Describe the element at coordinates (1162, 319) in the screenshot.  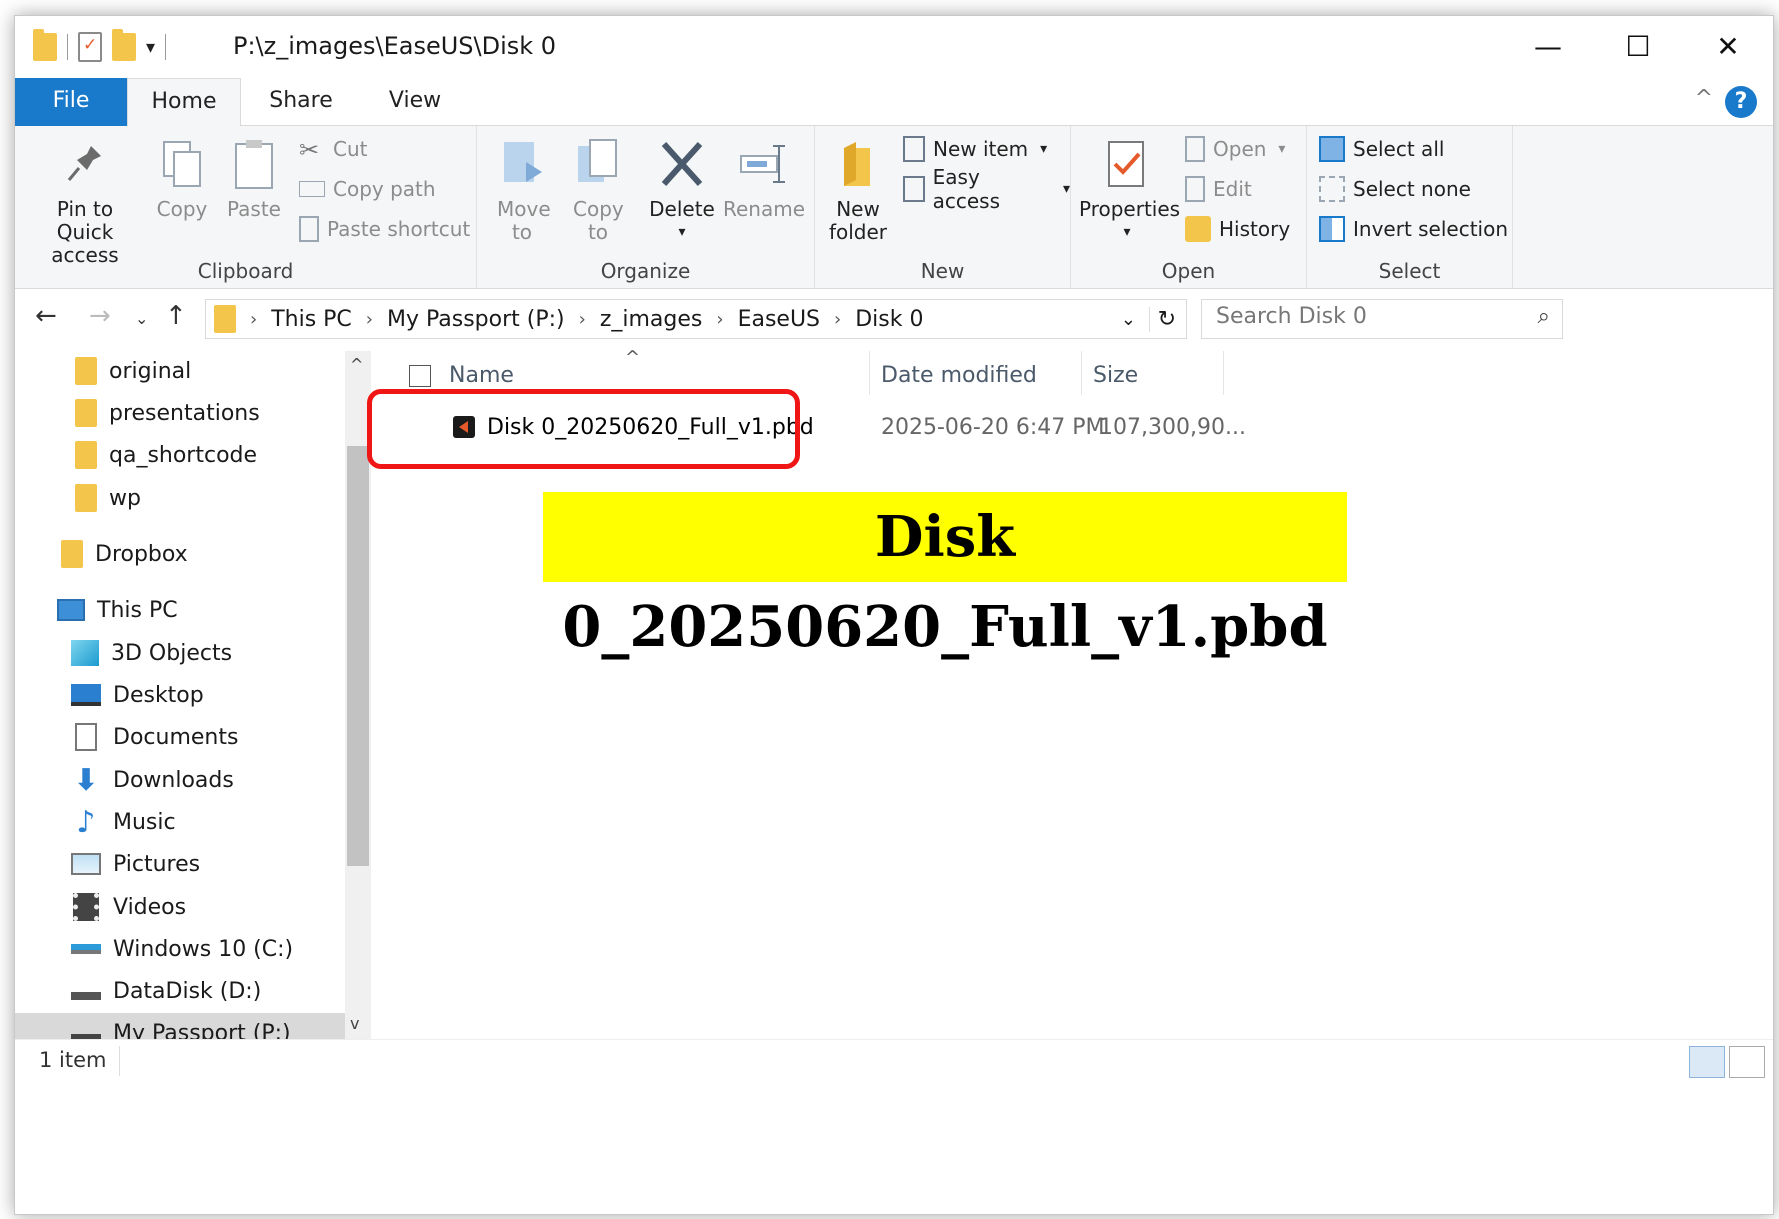
I see `refresh-icon: ↻` at that location.